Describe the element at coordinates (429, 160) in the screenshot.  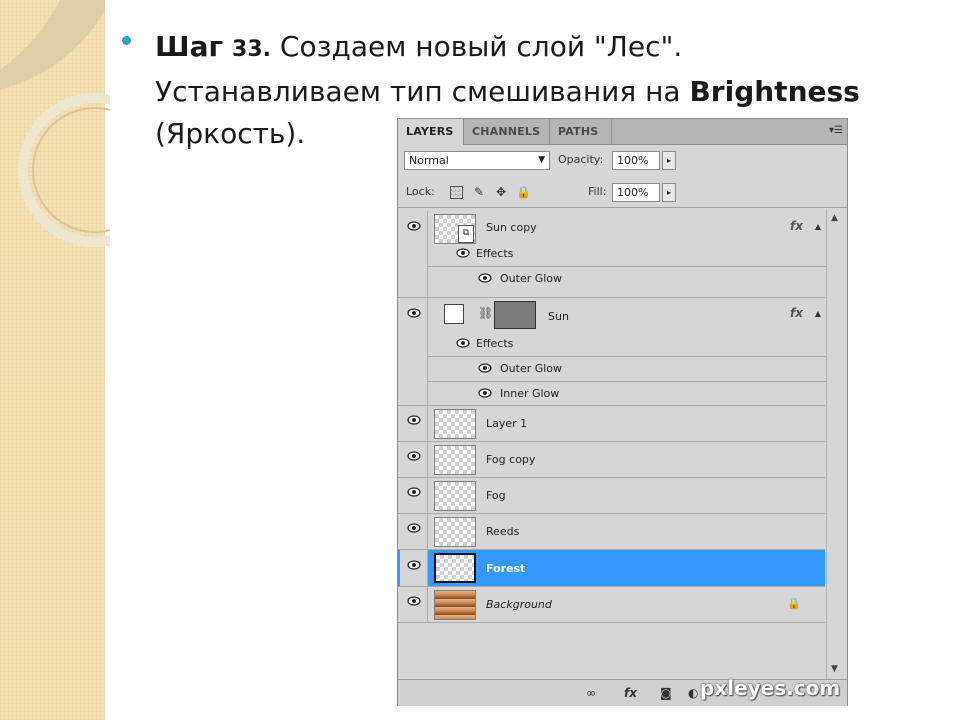
I see `blend-mode-value: Normal` at that location.